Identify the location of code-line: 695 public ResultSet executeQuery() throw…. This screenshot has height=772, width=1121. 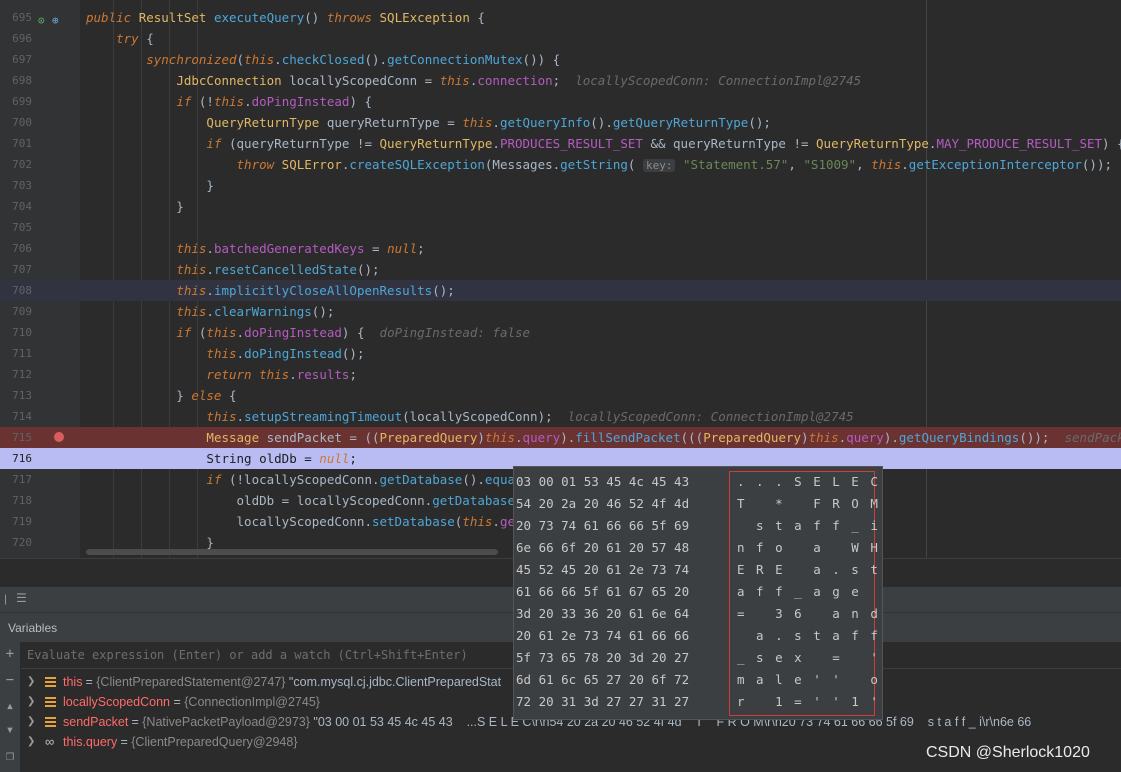
(560, 17).